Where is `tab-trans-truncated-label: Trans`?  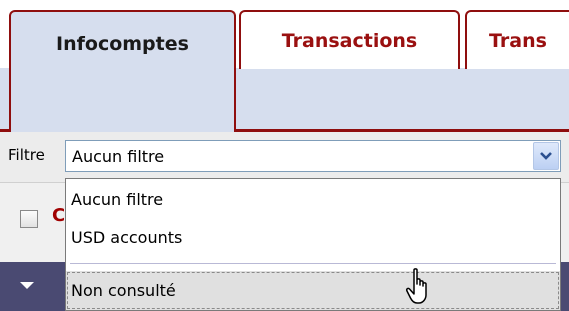
tab-trans-truncated-label: Trans is located at coordinates (518, 41).